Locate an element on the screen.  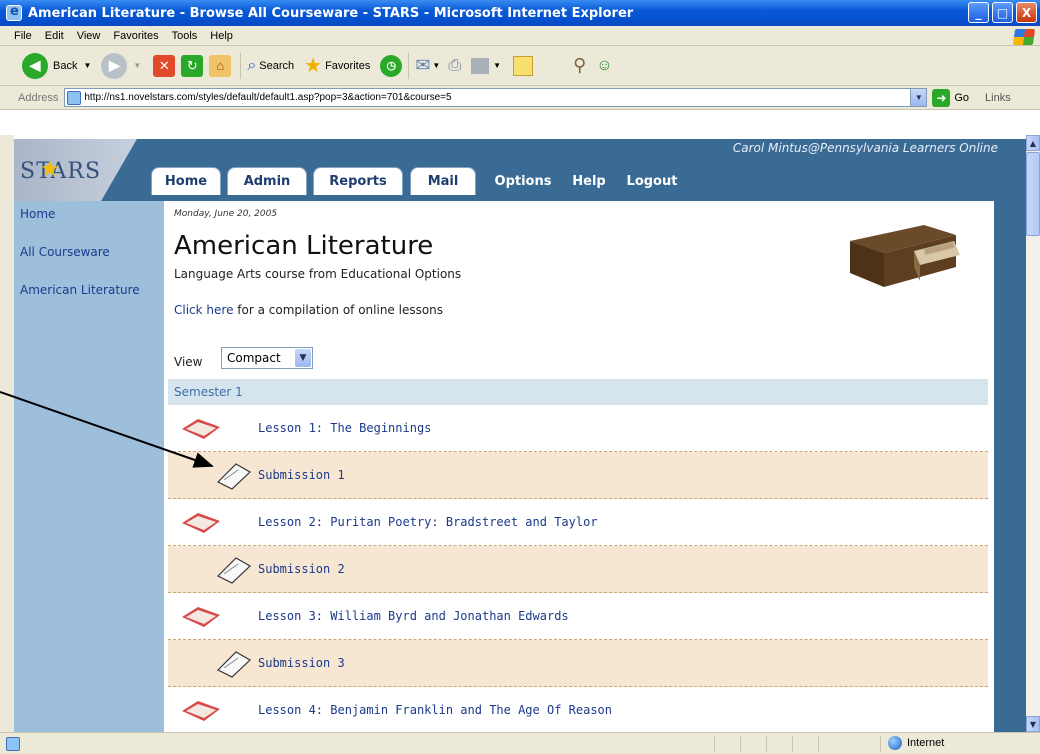
research-icon: ⚲ is located at coordinates (579, 65).